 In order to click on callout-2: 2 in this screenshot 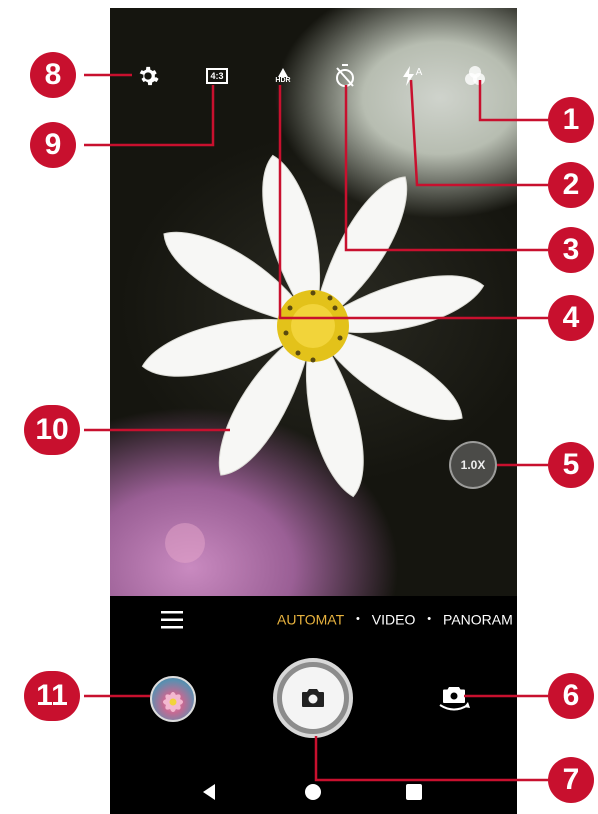, I will do `click(571, 185)`.